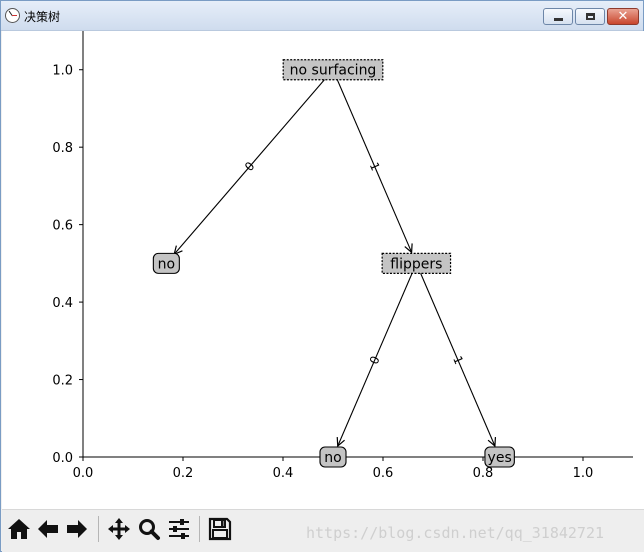 The image size is (644, 552). I want to click on app-icon, so click(12, 15).